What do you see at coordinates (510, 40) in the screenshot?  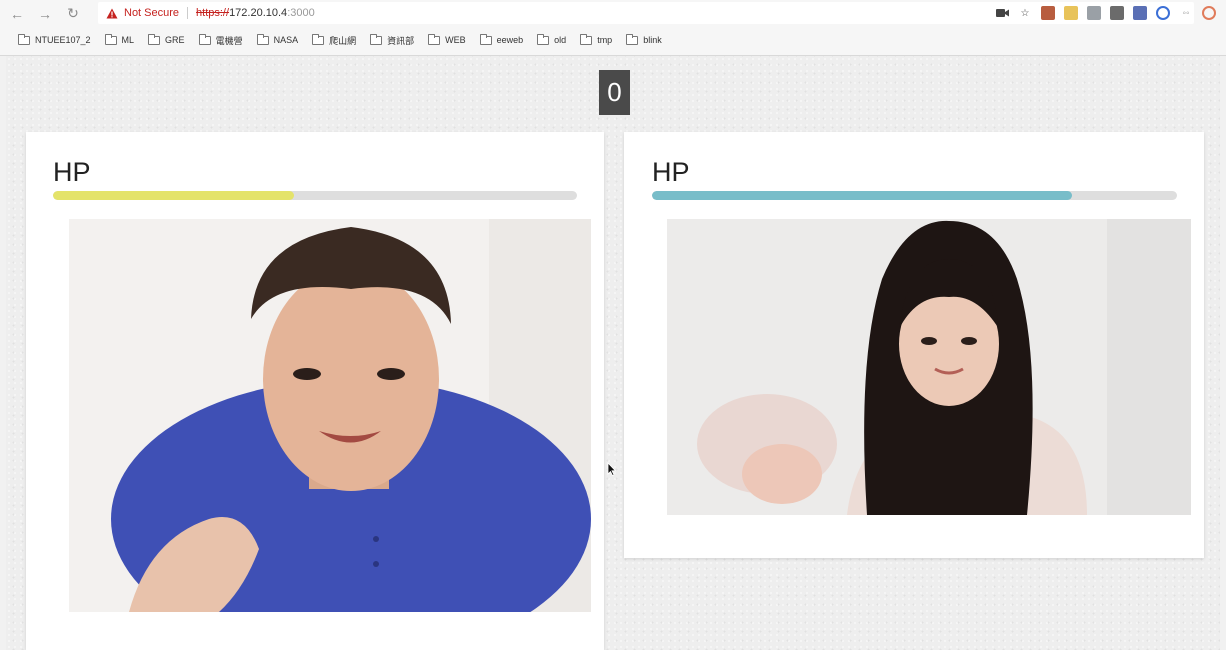 I see `bookmark-label: eeweb` at bounding box center [510, 40].